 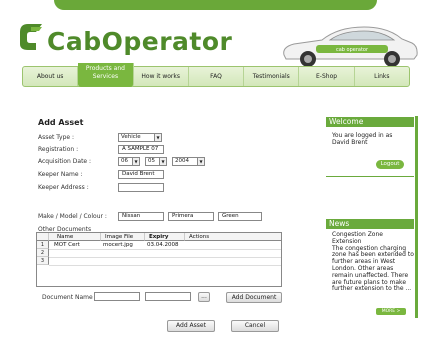 I want to click on cancel-button: Cancel, so click(x=255, y=326).